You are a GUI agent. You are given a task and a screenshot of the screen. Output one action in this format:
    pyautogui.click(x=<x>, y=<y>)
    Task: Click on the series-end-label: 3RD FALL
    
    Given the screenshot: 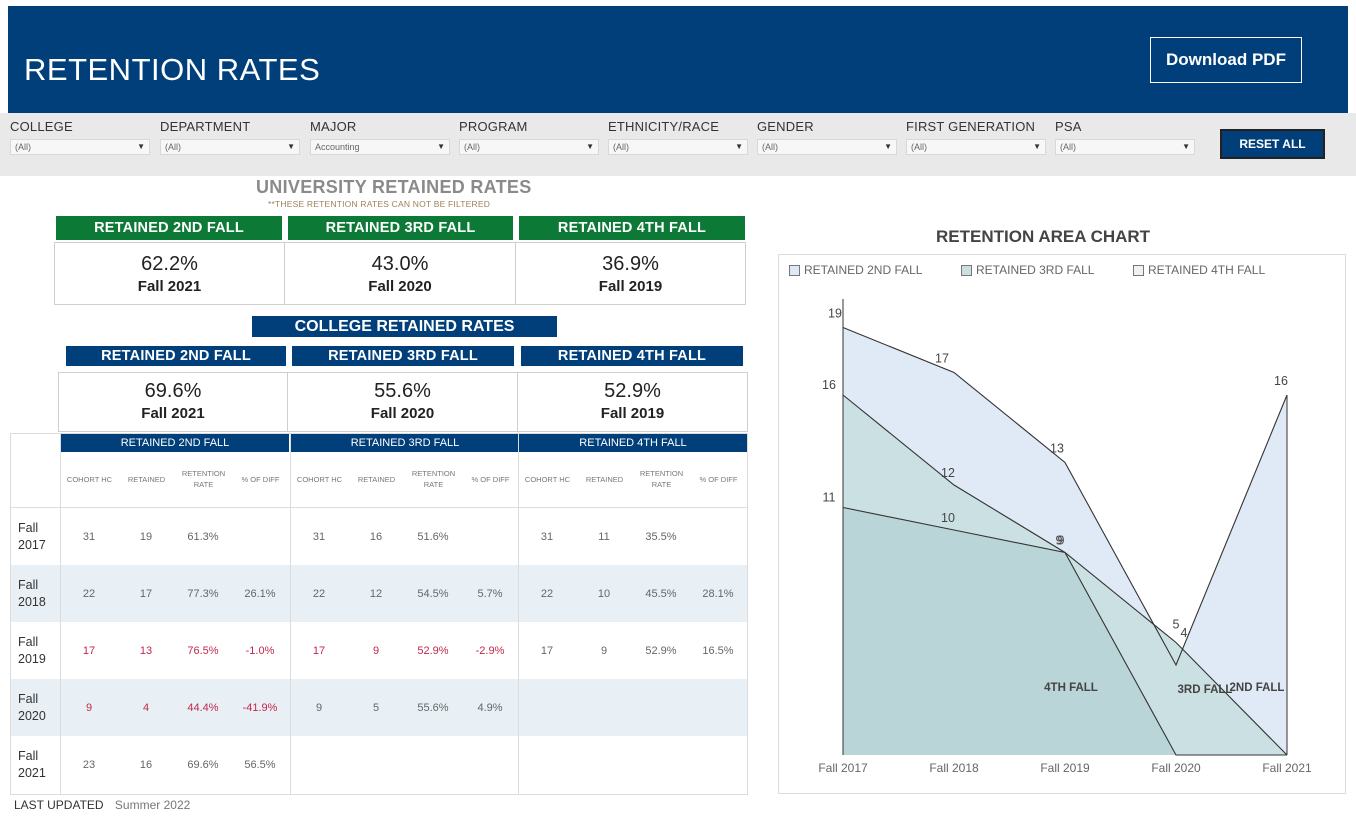 What is the action you would take?
    pyautogui.click(x=1205, y=690)
    